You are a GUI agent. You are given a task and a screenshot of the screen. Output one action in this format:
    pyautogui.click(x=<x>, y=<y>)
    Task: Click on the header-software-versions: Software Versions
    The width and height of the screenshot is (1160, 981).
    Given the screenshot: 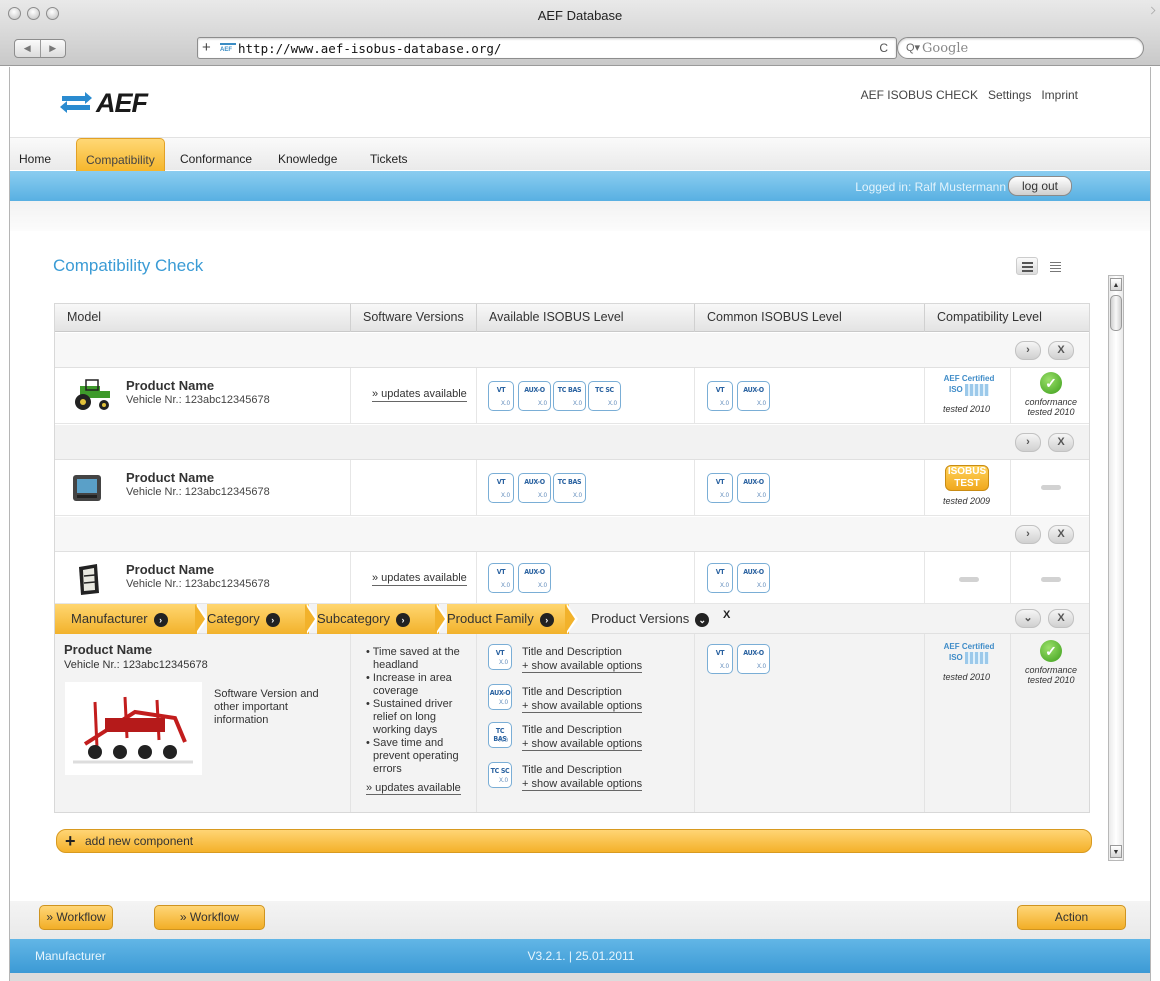 What is the action you would take?
    pyautogui.click(x=414, y=318)
    